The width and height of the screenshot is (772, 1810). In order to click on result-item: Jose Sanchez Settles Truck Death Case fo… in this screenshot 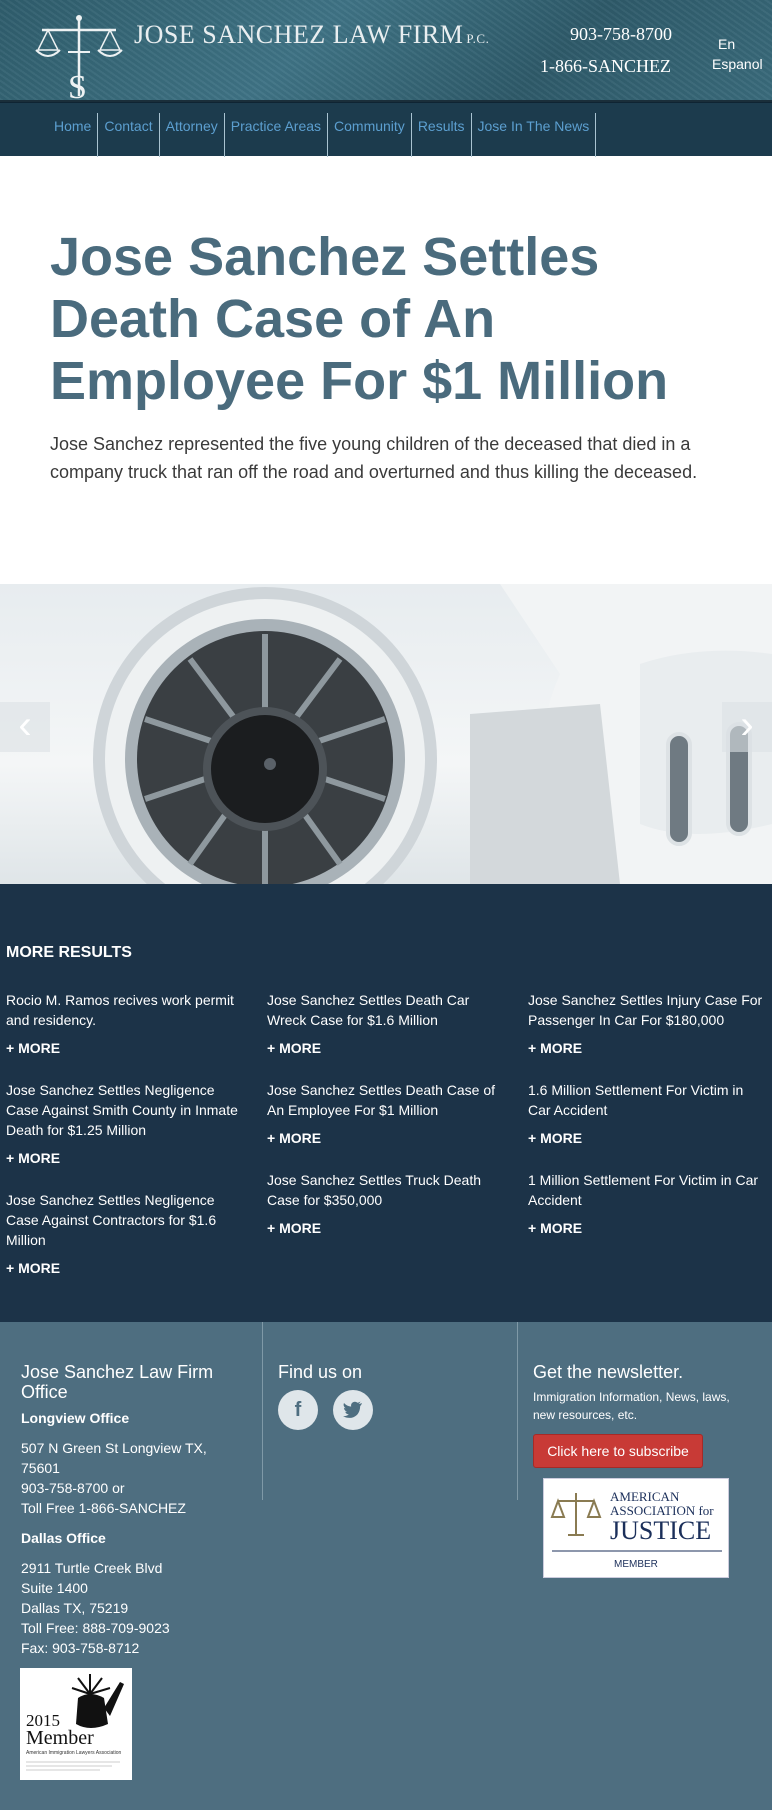, I will do `click(387, 1203)`.